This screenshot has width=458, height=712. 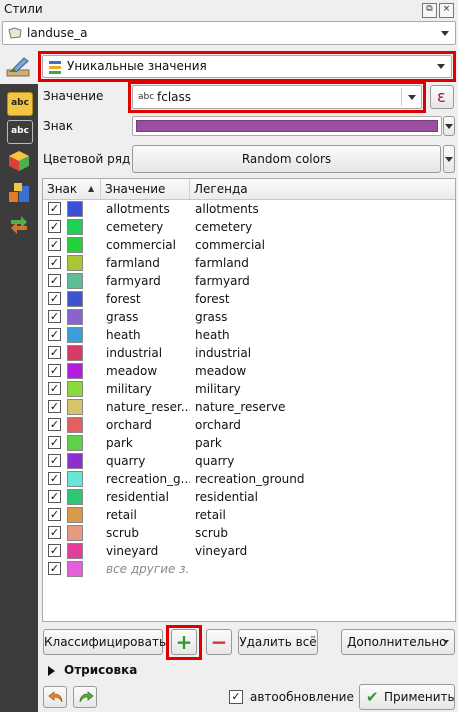 I want to click on remove-class-button: −, so click(x=219, y=642).